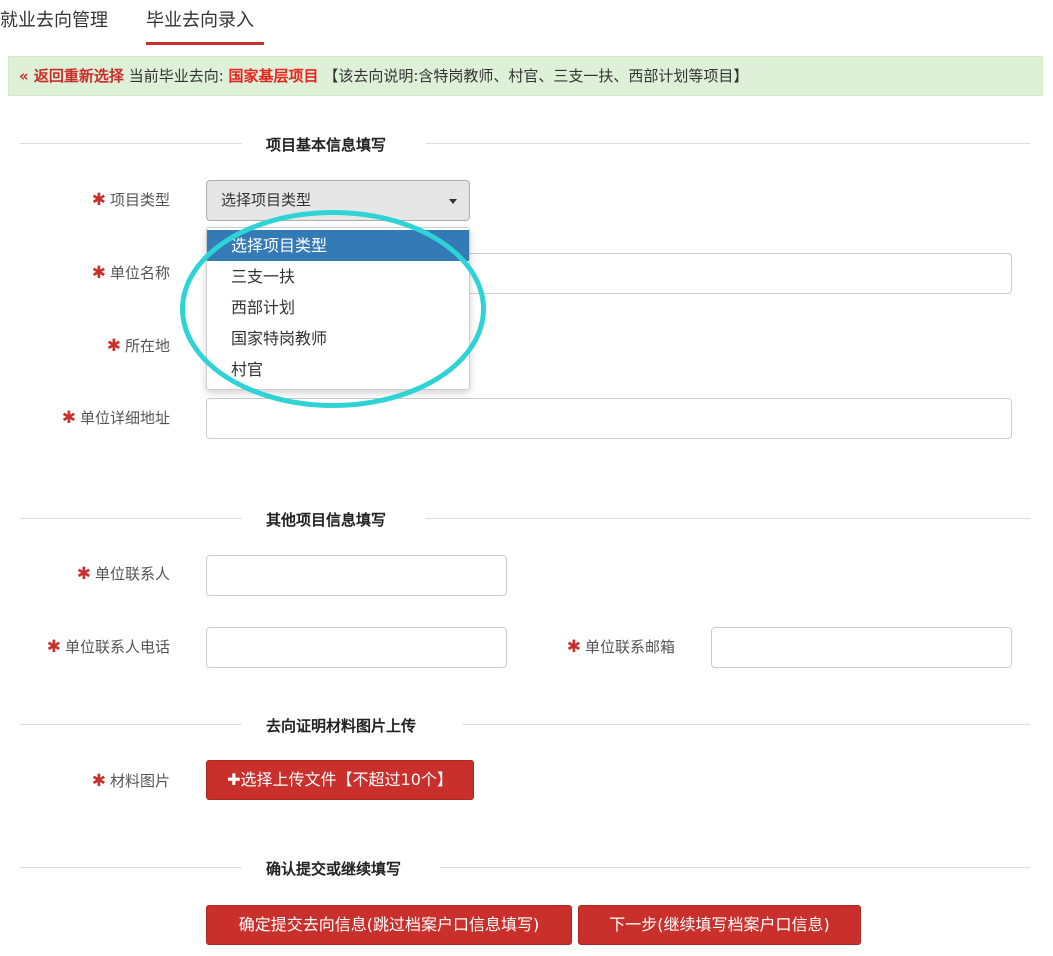  I want to click on project-type-option: 选择项目类型, so click(338, 245).